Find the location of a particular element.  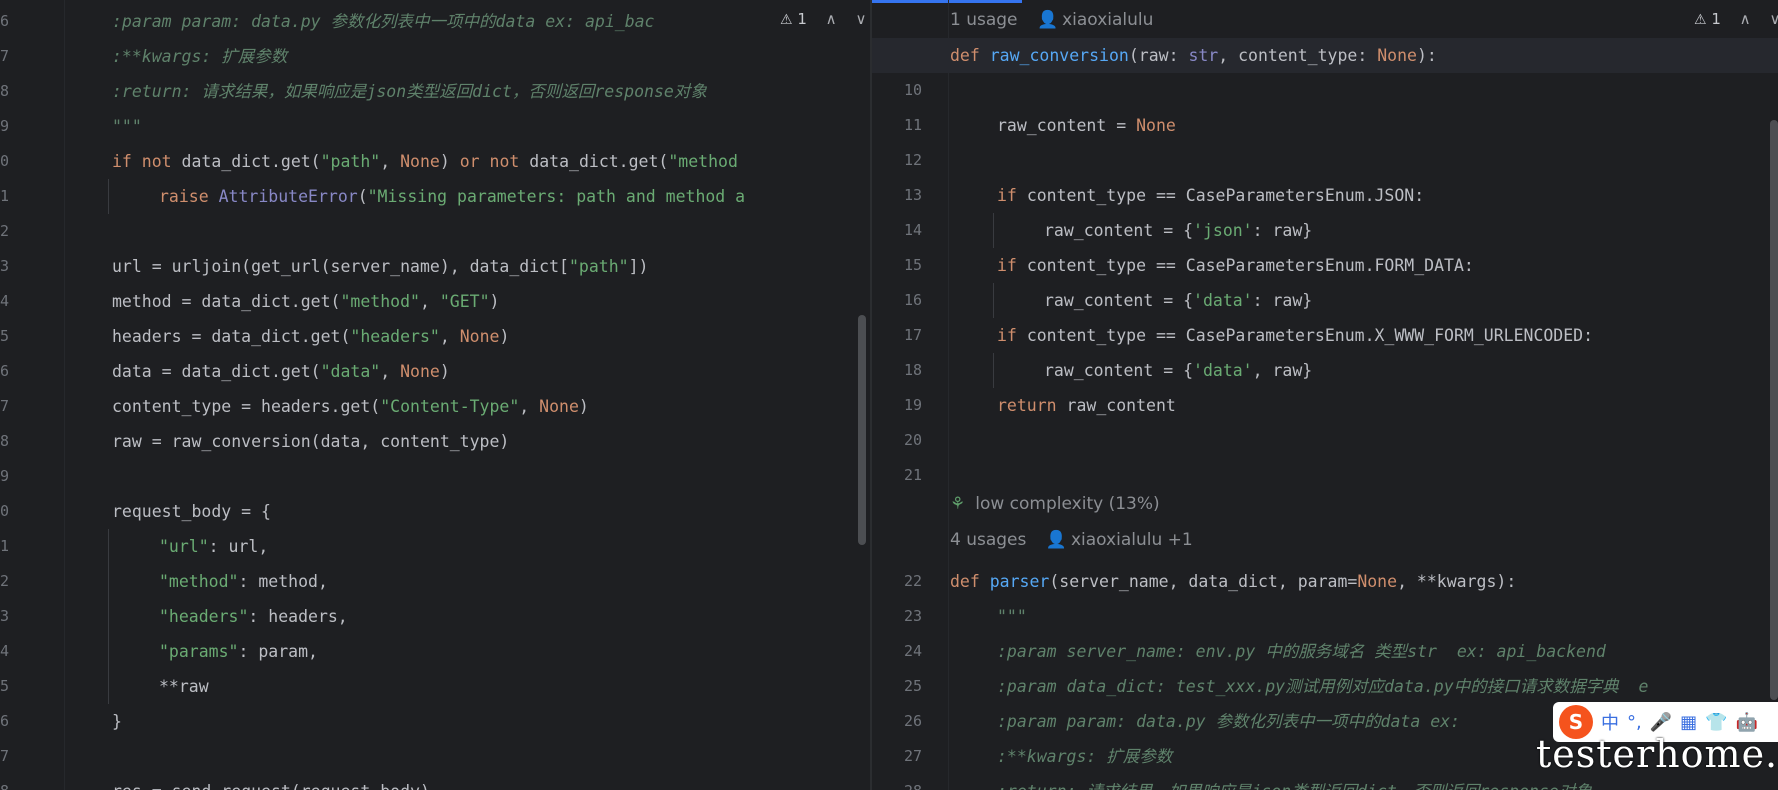

code-line: raw_content = {'data': raw} is located at coordinates (1178, 300).